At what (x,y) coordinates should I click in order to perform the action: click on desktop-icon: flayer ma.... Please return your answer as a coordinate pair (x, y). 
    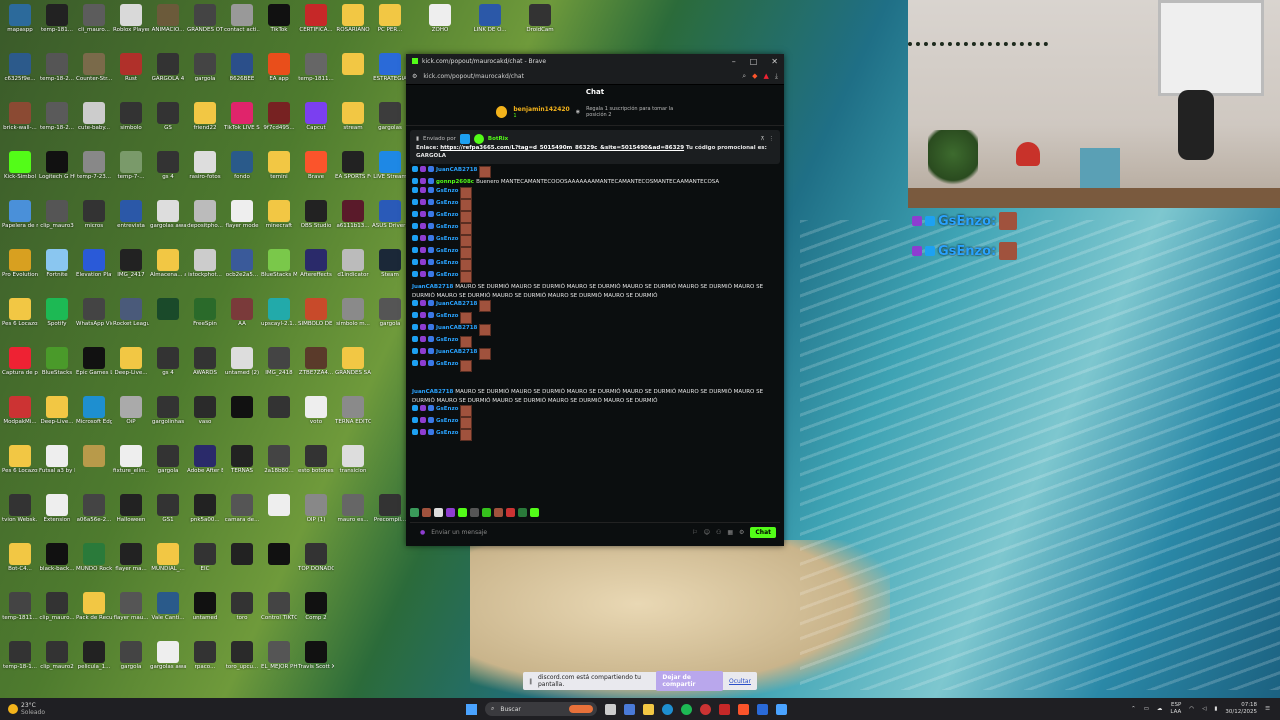
    Looking at the image, I should click on (131, 565).